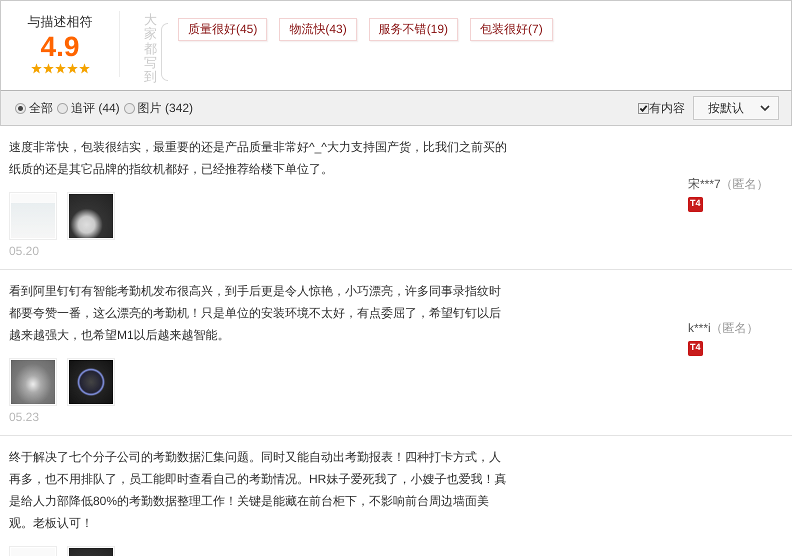 Image resolution: width=801 pixels, height=556 pixels. I want to click on review-tag: 物流快(43), so click(318, 29).